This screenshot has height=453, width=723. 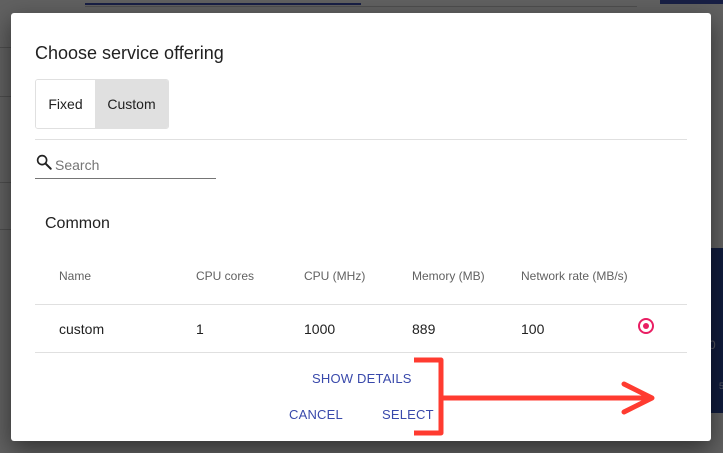 I want to click on column-header-network-rate: Network rate (MB/s), so click(x=574, y=276).